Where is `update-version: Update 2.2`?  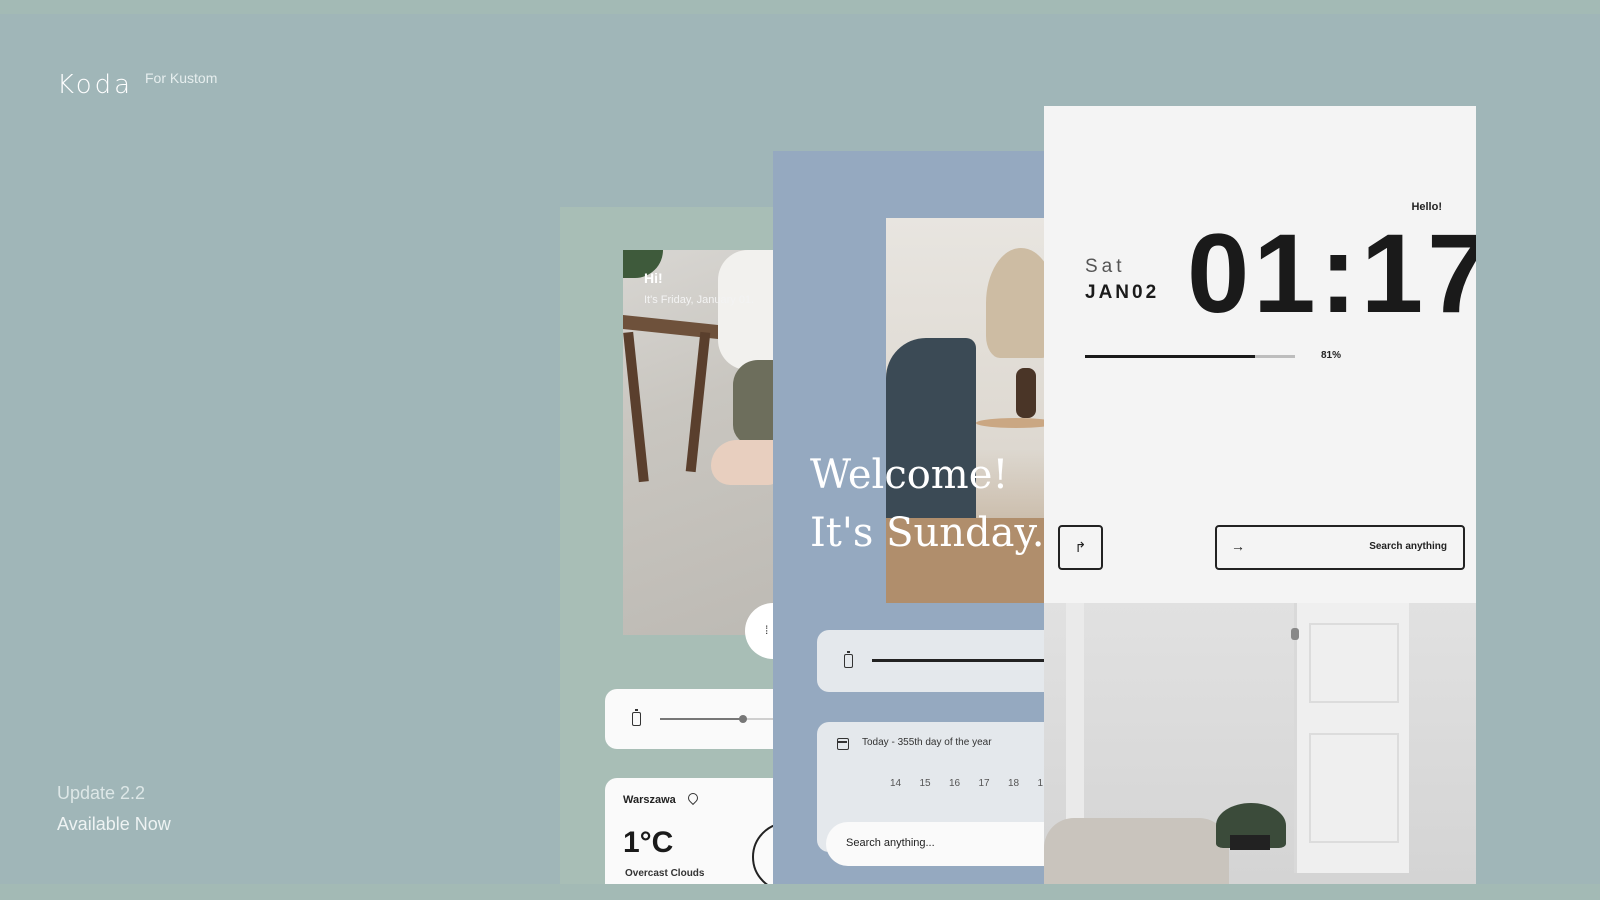
update-version: Update 2.2 is located at coordinates (101, 793).